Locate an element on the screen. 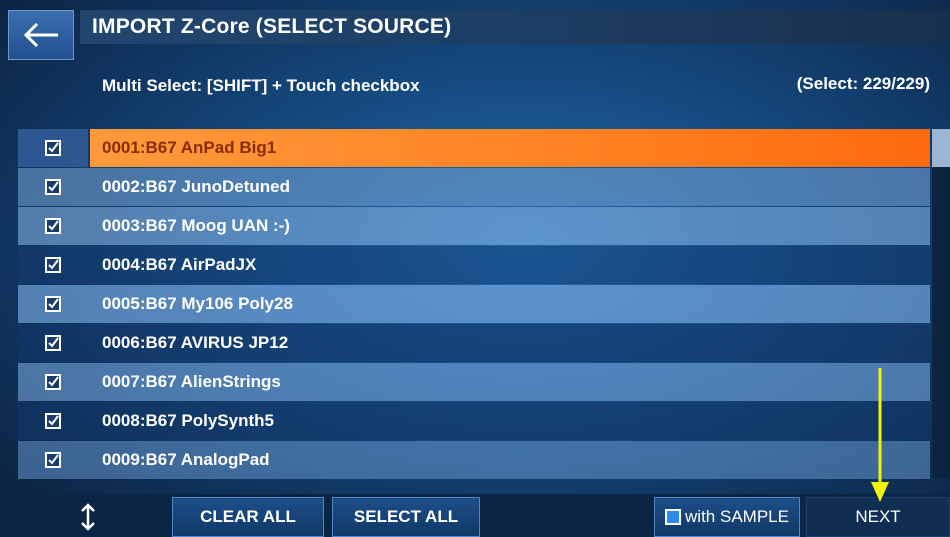 This screenshot has height=537, width=950. list-item-label: 0009:B67 AnalogPad is located at coordinates (186, 459).